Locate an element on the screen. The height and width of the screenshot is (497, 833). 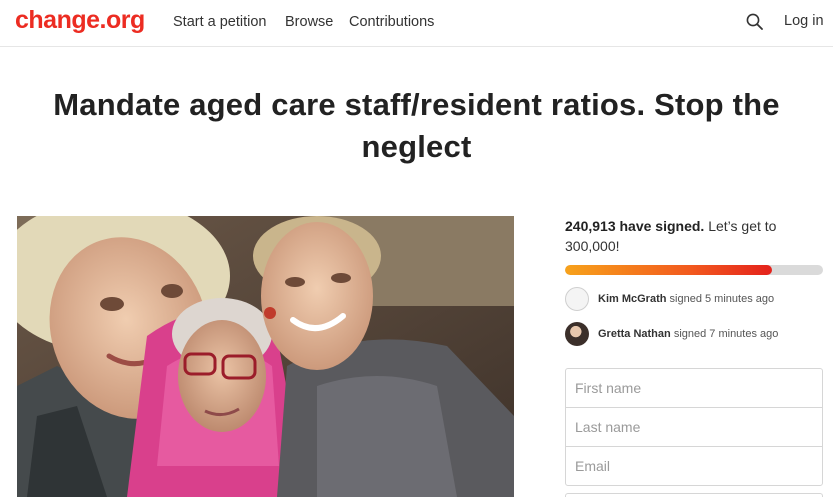
recent-signer: Kim McGrath signed 5 minutes ago is located at coordinates (695, 299).